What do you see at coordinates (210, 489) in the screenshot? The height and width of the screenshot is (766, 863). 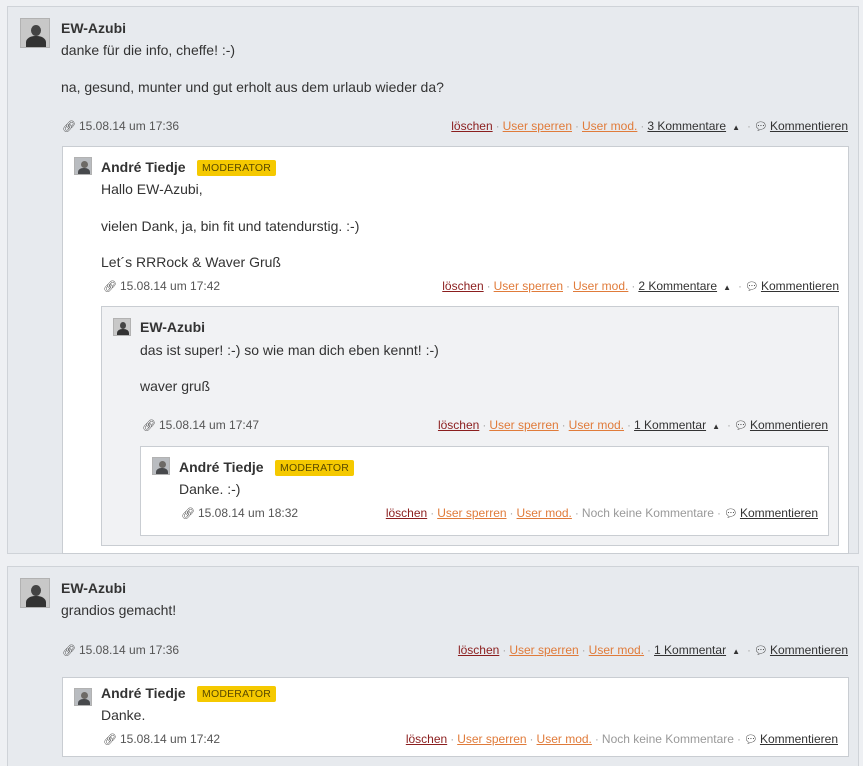 I see `comment-text-line: Danke. :-)` at bounding box center [210, 489].